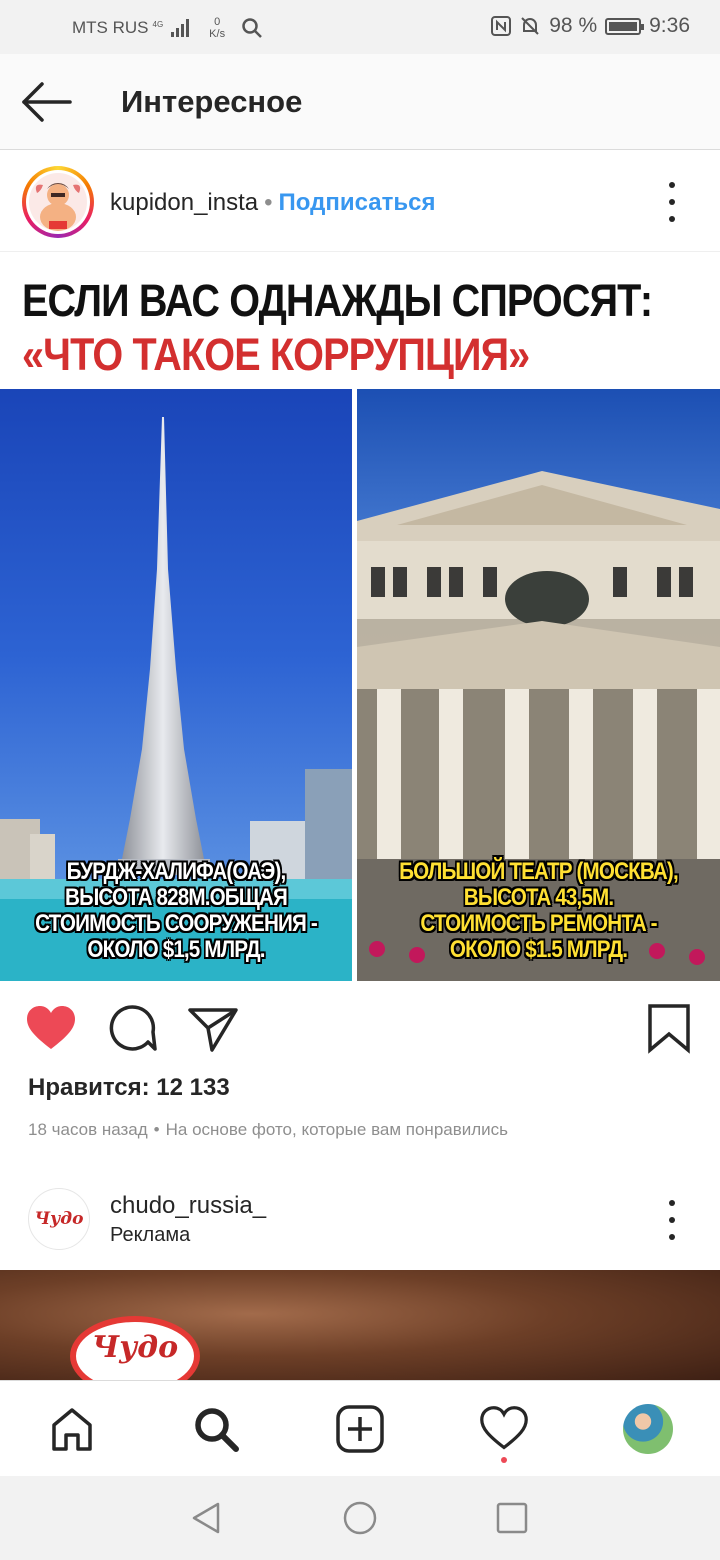  I want to click on nav-add-post, so click(360, 1429).